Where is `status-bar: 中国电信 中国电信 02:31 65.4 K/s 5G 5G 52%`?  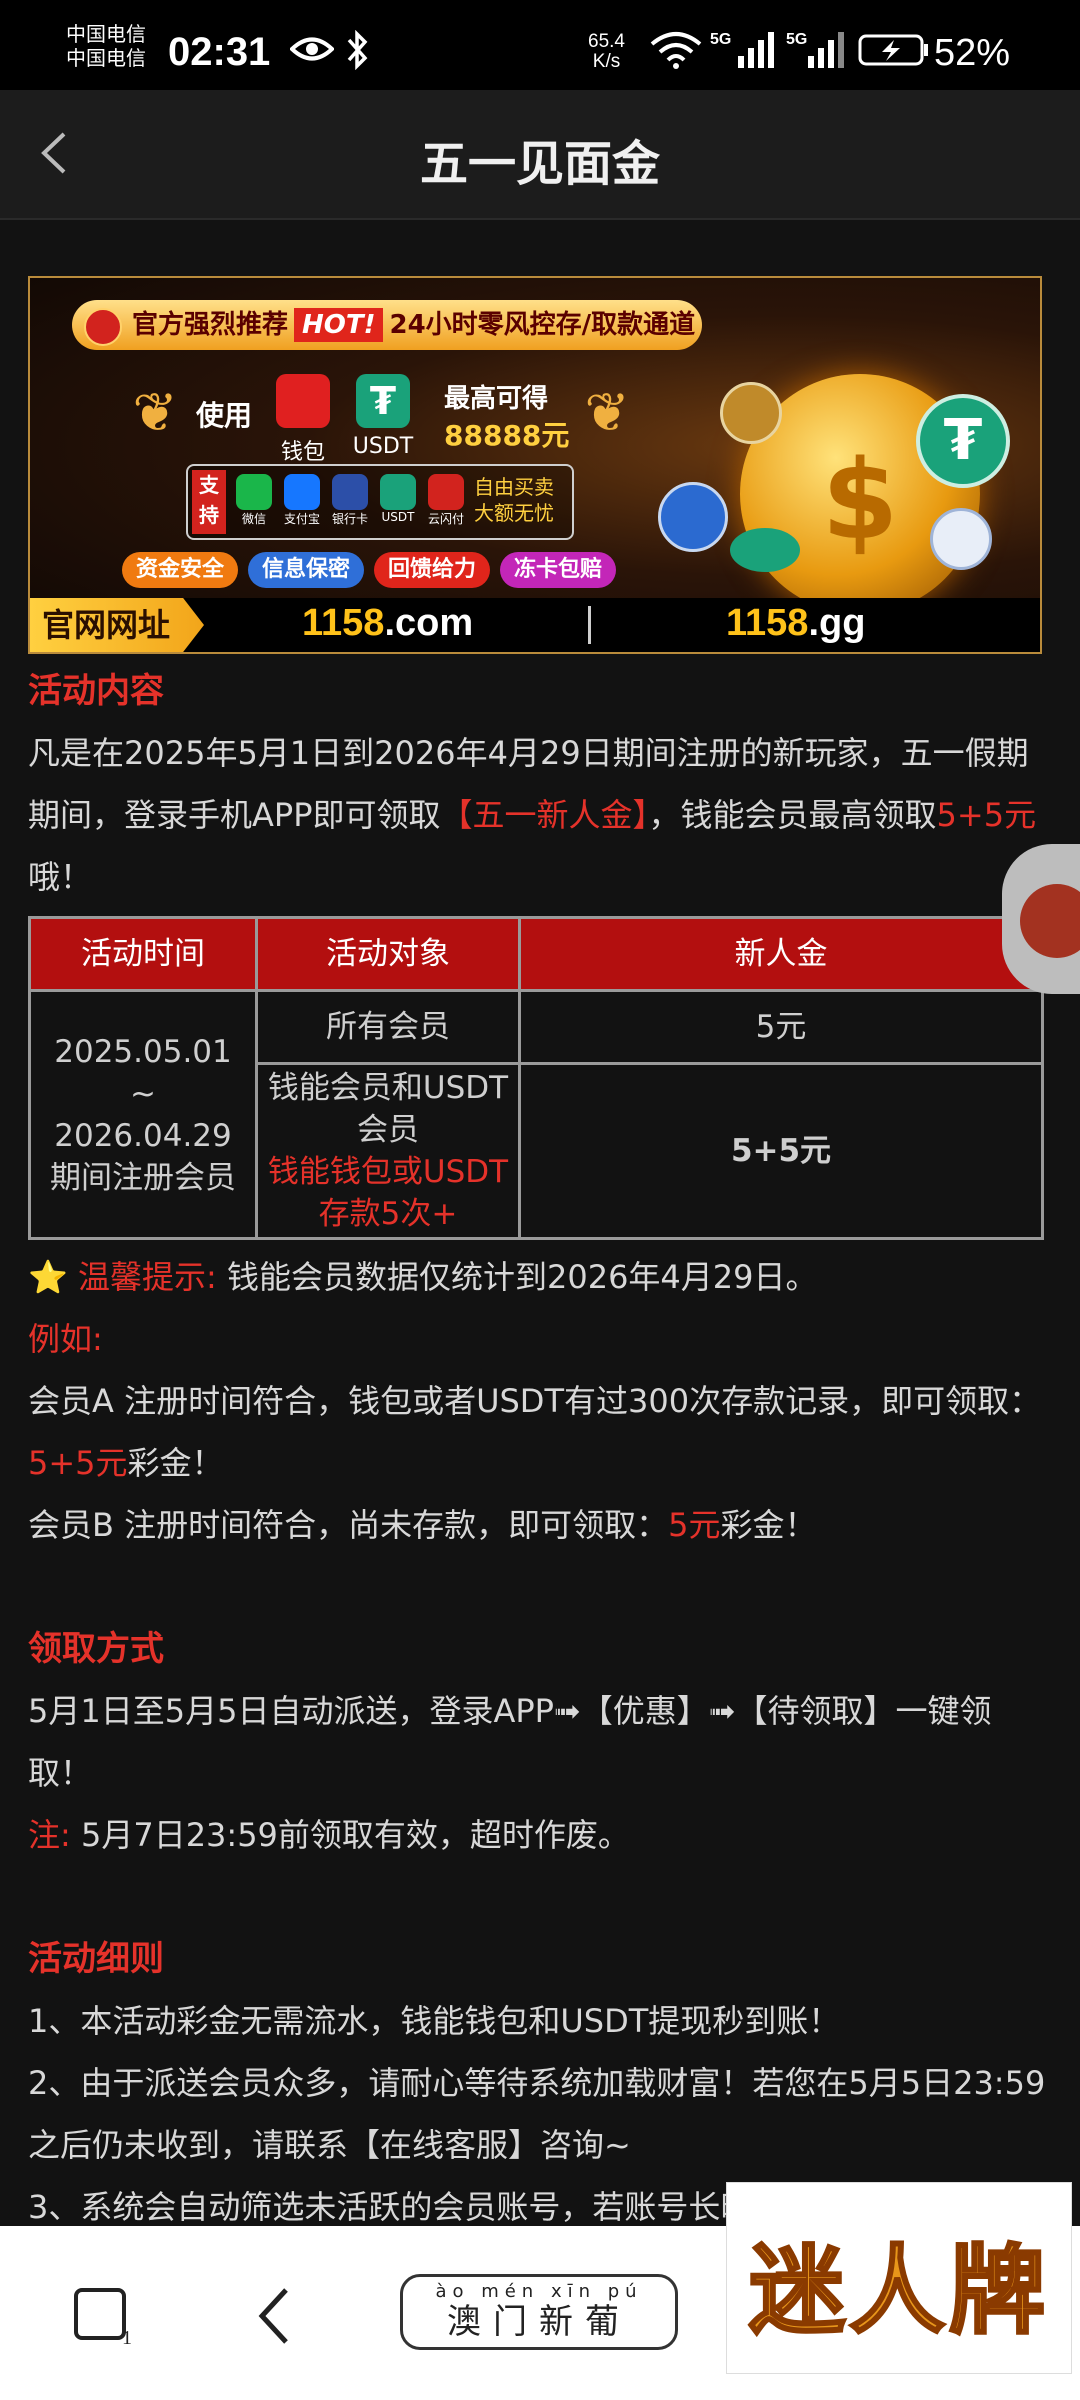
status-bar: 中国电信 中国电信 02:31 65.4 K/s 5G 5G 52% is located at coordinates (540, 45).